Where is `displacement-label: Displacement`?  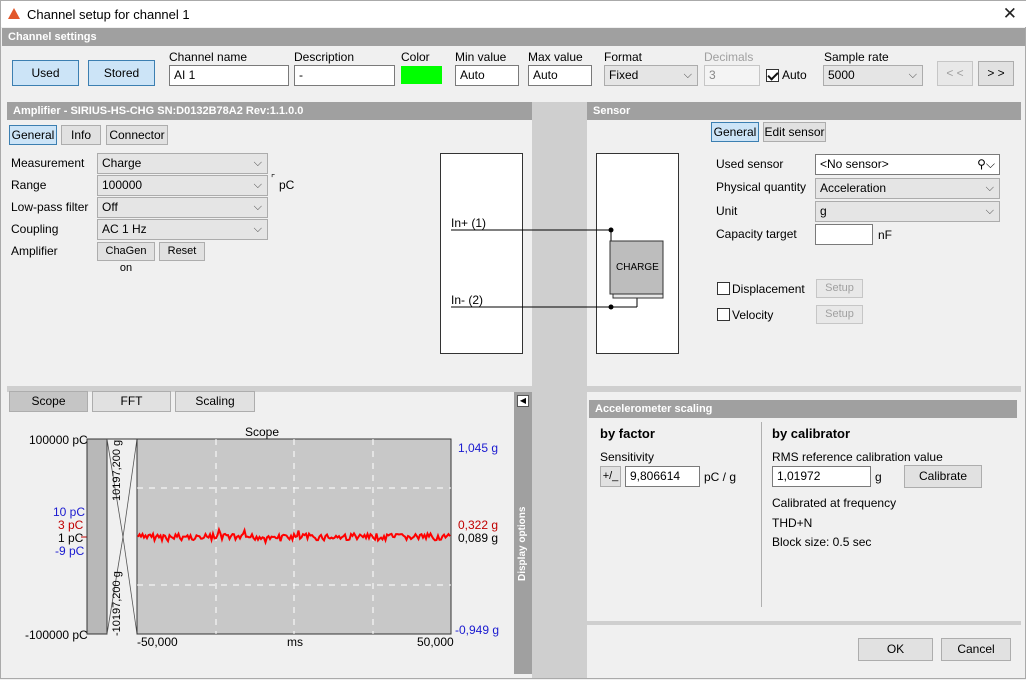
displacement-label: Displacement is located at coordinates (768, 289).